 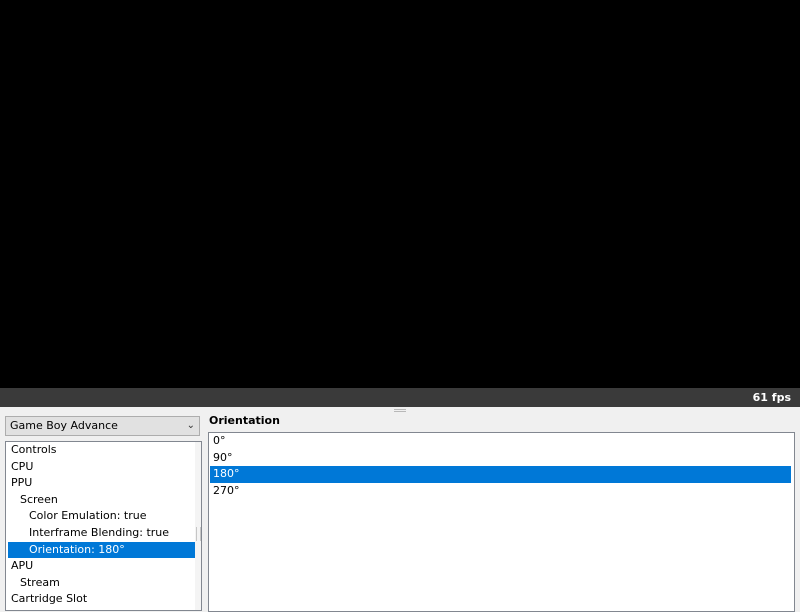 I want to click on option-90: 90°, so click(x=500, y=458).